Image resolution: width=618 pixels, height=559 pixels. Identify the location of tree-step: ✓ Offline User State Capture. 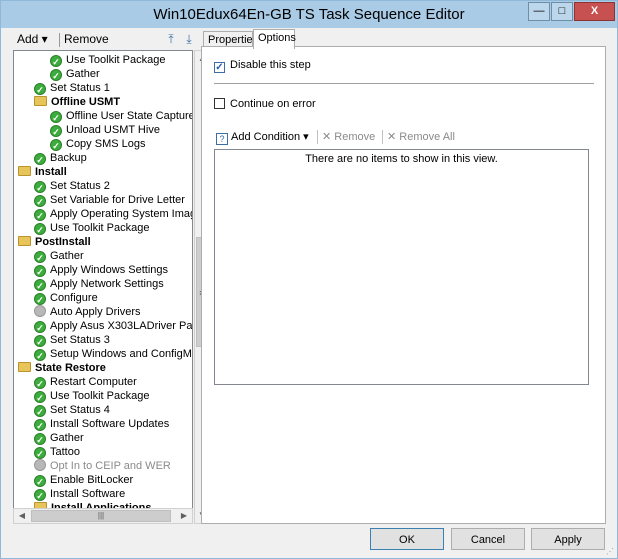
(121, 116).